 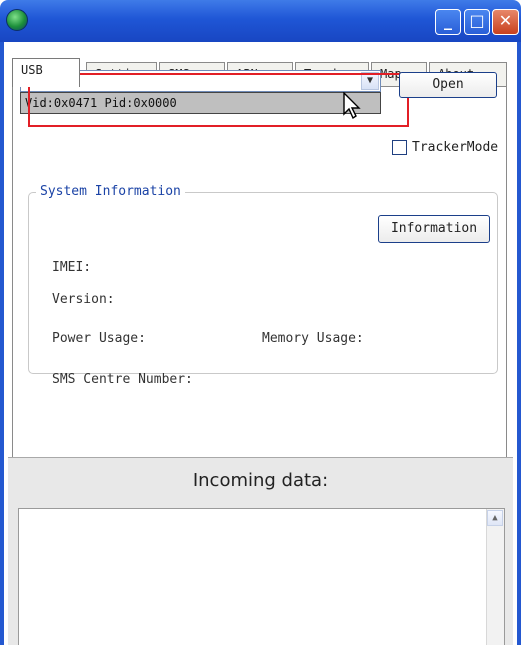 I want to click on sms-centre-number-label: SMS Centre Number:, so click(x=122, y=379).